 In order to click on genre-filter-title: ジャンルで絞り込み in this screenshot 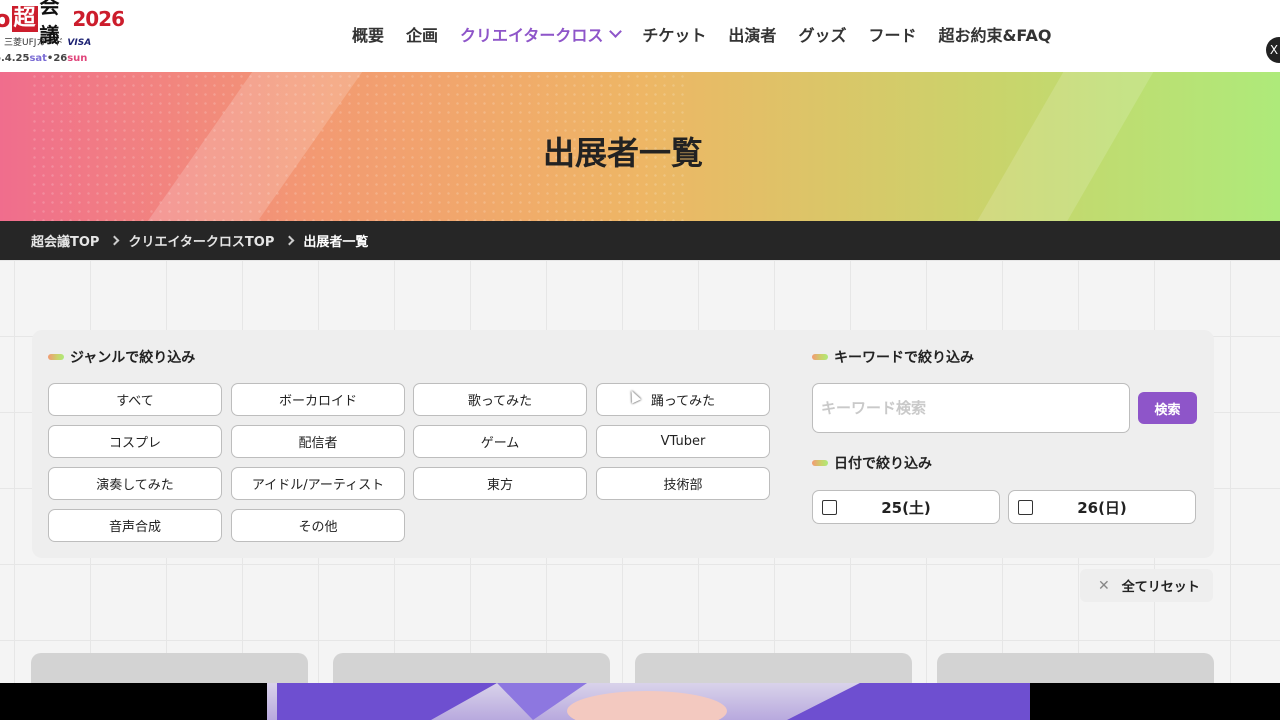, I will do `click(133, 358)`.